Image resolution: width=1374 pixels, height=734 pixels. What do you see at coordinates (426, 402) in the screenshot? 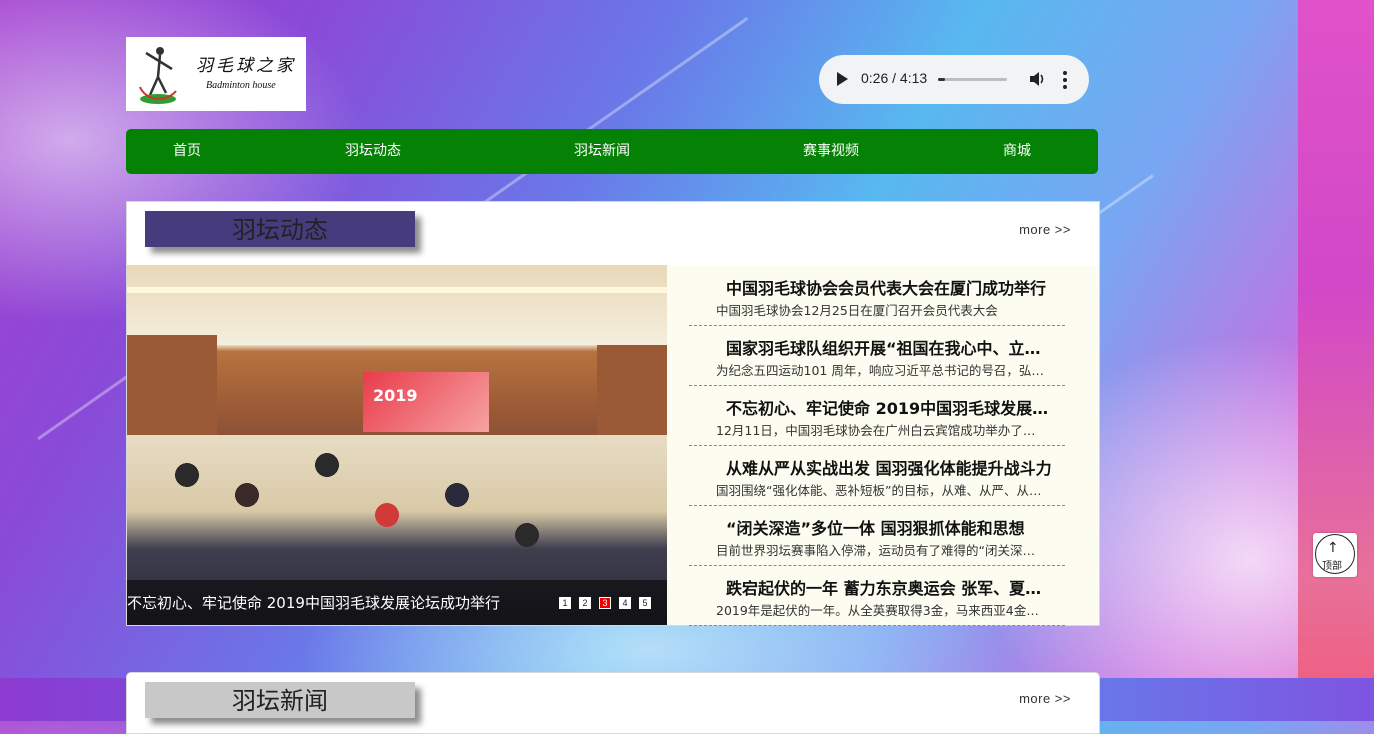
I see `slide-projection-screen: 2019` at bounding box center [426, 402].